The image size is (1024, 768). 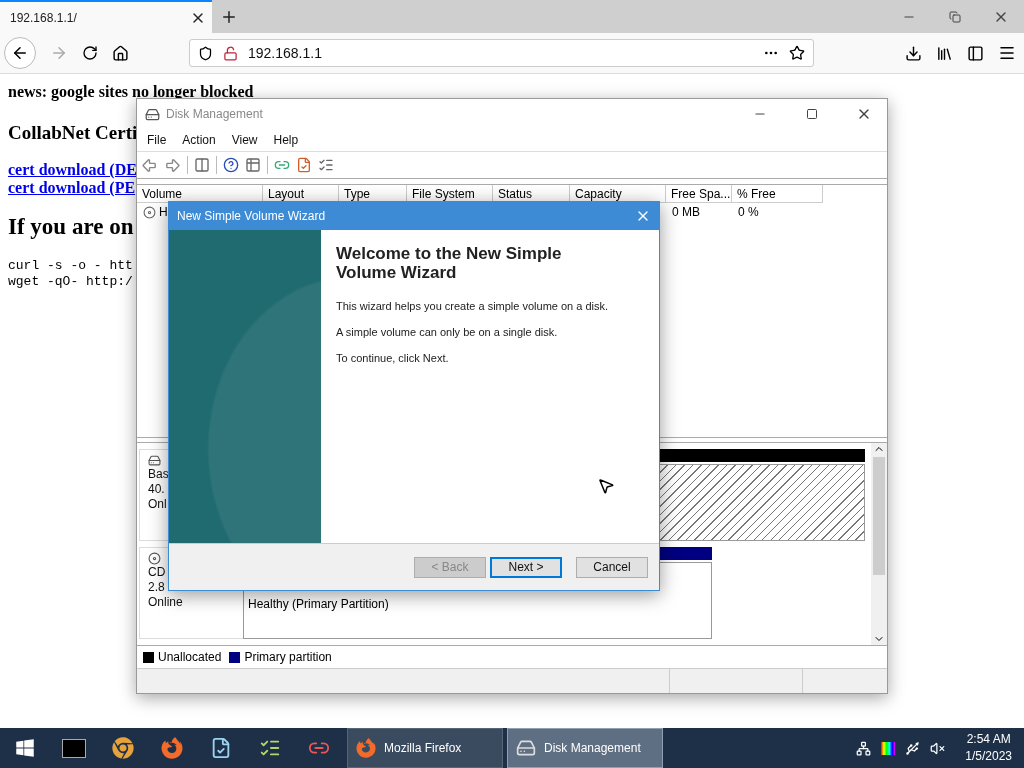 I want to click on table-icon, so click(x=253, y=165).